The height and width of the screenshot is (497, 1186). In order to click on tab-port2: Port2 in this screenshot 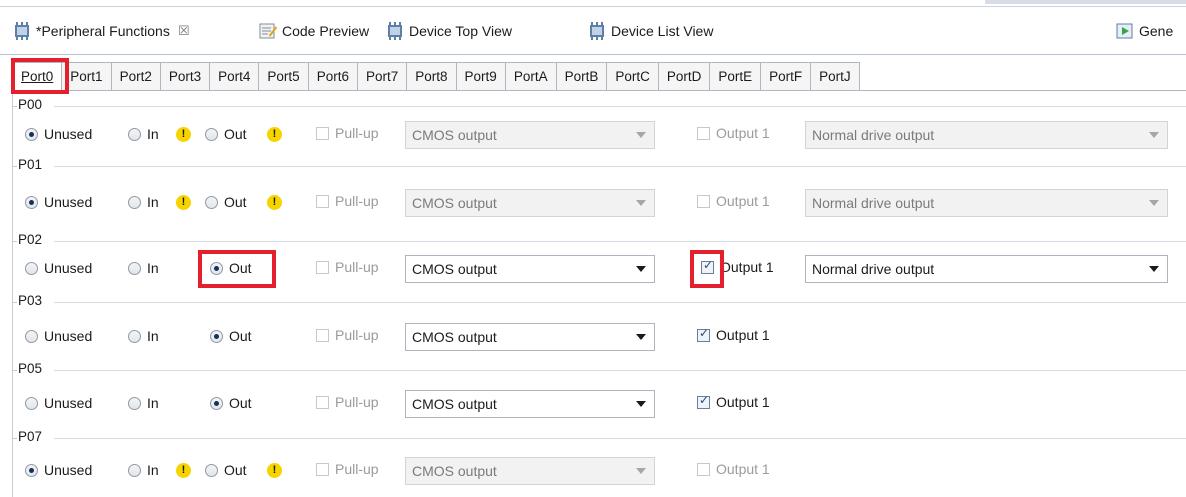, I will do `click(136, 76)`.